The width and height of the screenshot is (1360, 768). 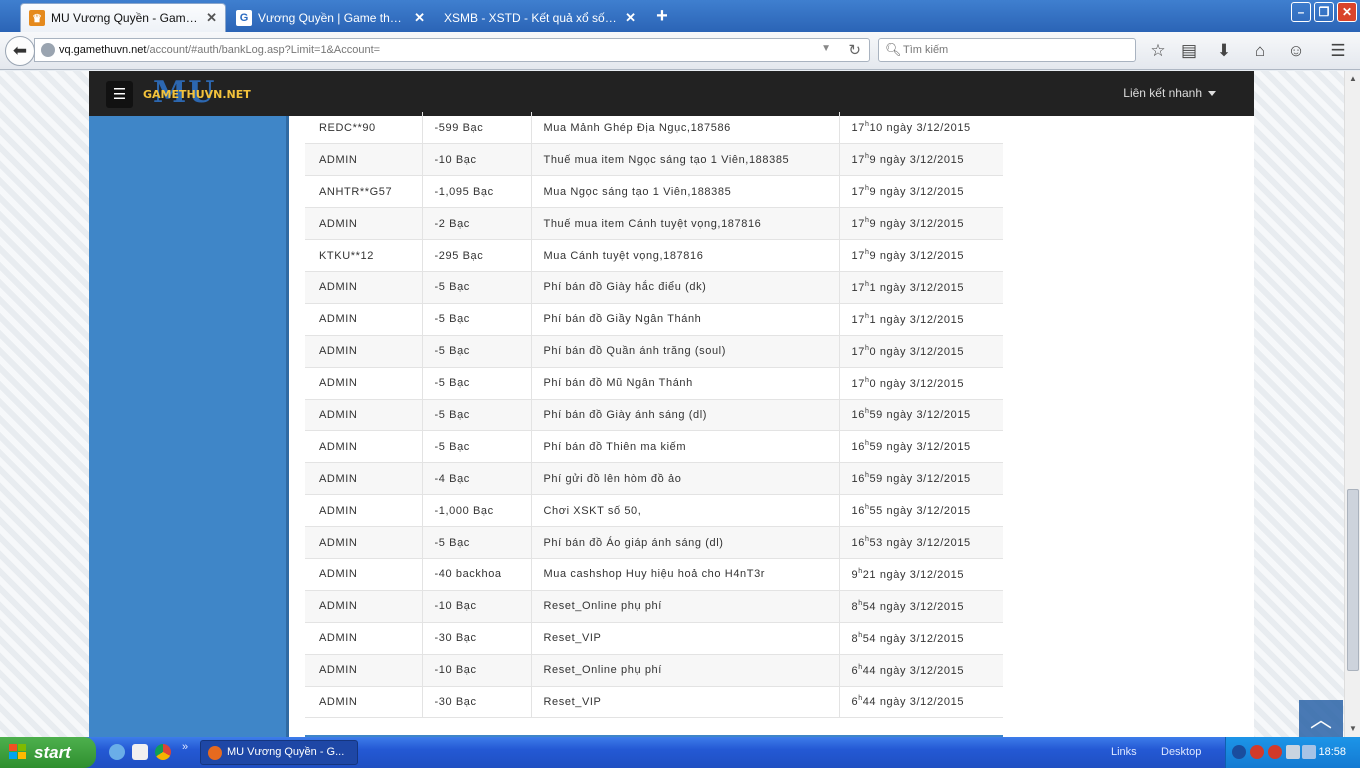 I want to click on time-minute: 54, so click(x=869, y=606).